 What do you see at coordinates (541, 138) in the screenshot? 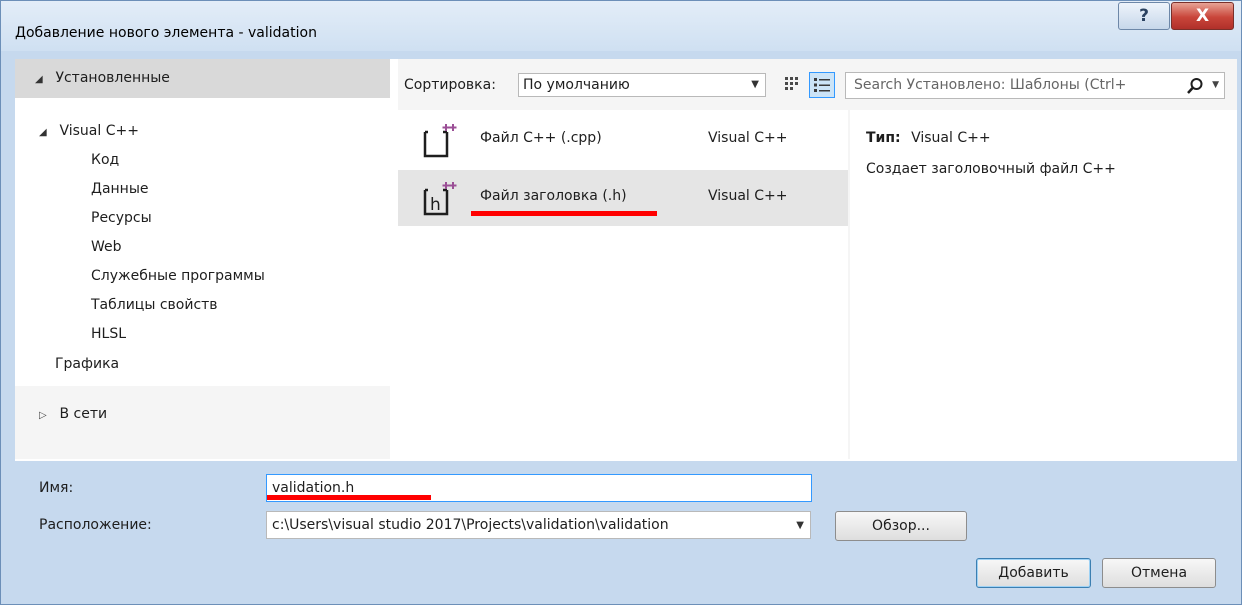
I see `template-name: Файл C++ (.cpp)` at bounding box center [541, 138].